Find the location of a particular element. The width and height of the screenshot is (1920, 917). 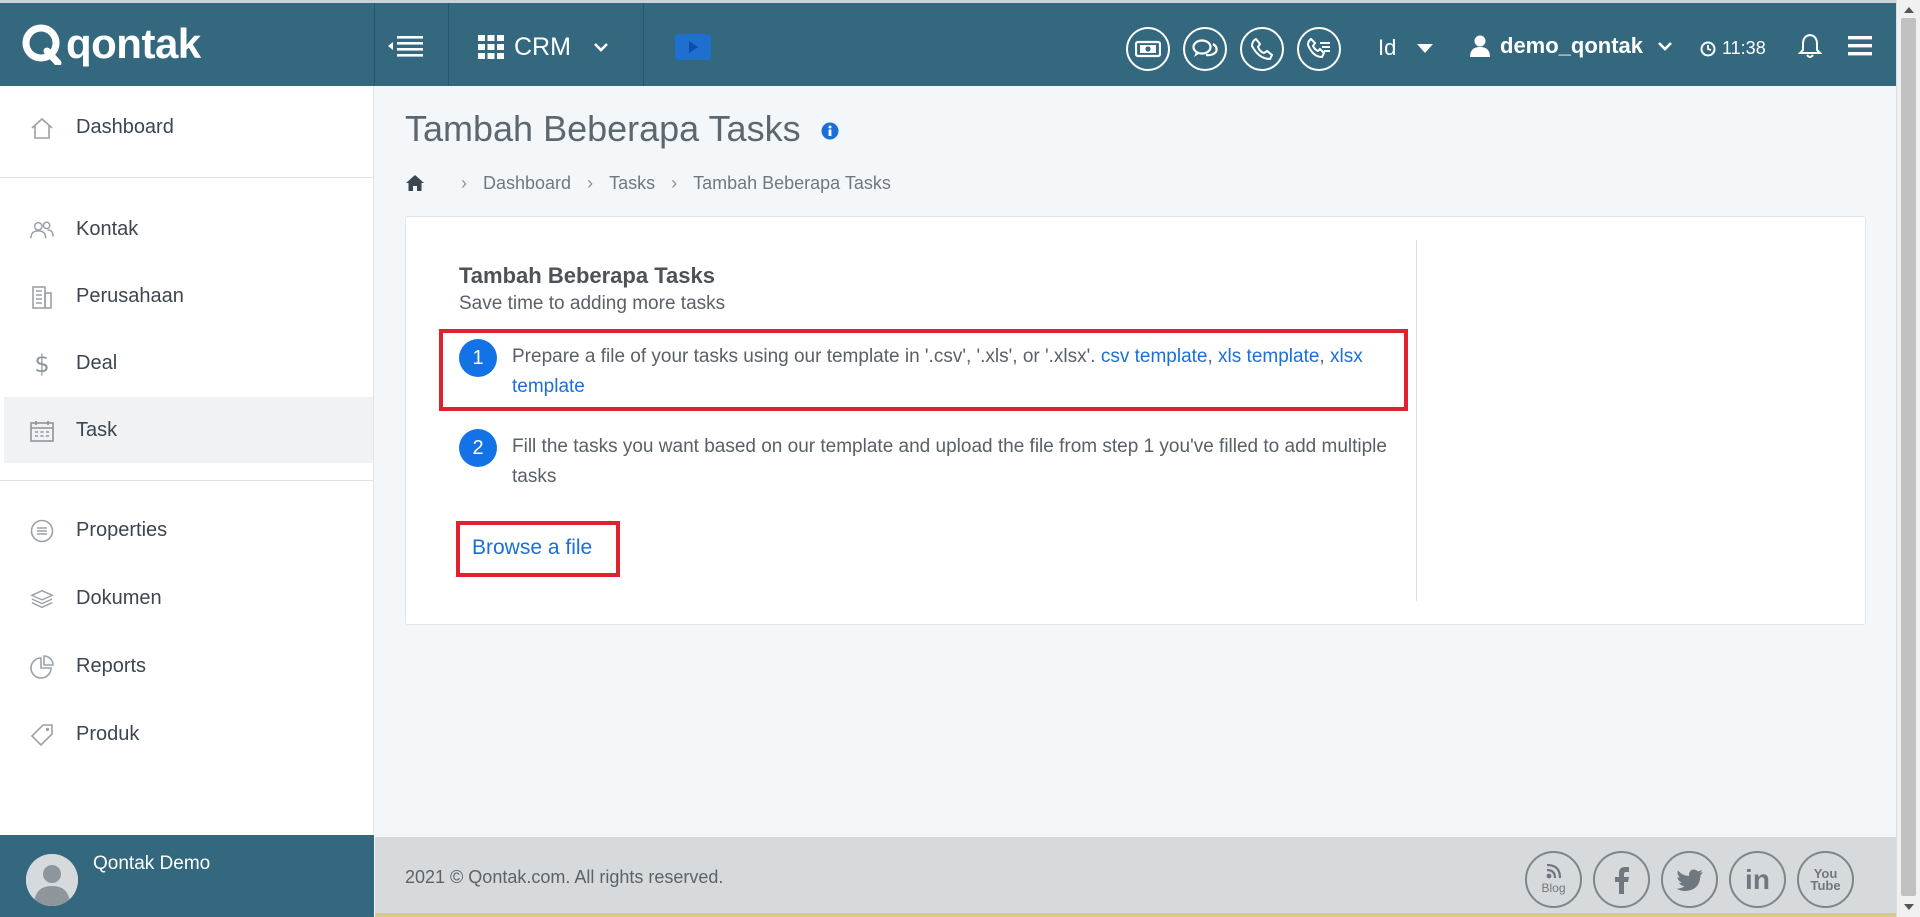

linkedin-icon: in is located at coordinates (1757, 879).